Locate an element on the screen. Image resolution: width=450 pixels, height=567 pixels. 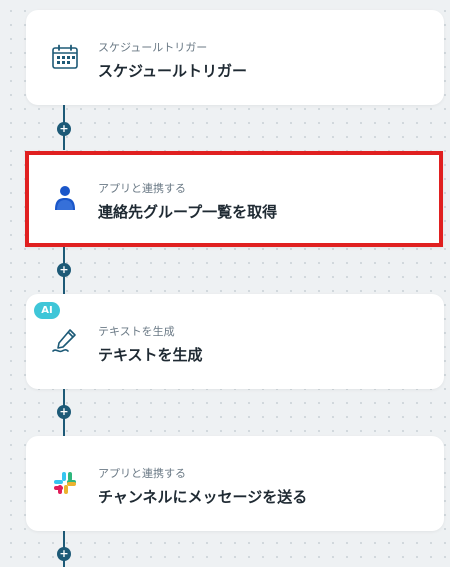
step-app-label: スケジュールトリガー is located at coordinates (153, 47).